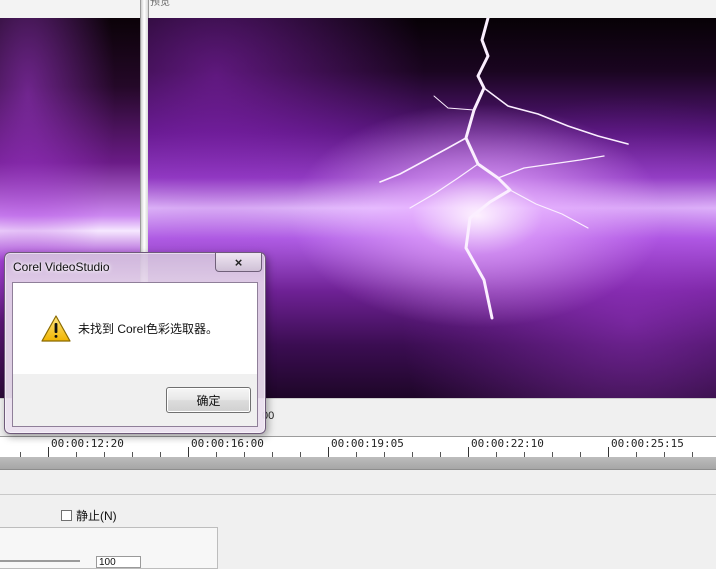 This screenshot has height=569, width=716. I want to click on lightning-branch-e, so click(549, 209).